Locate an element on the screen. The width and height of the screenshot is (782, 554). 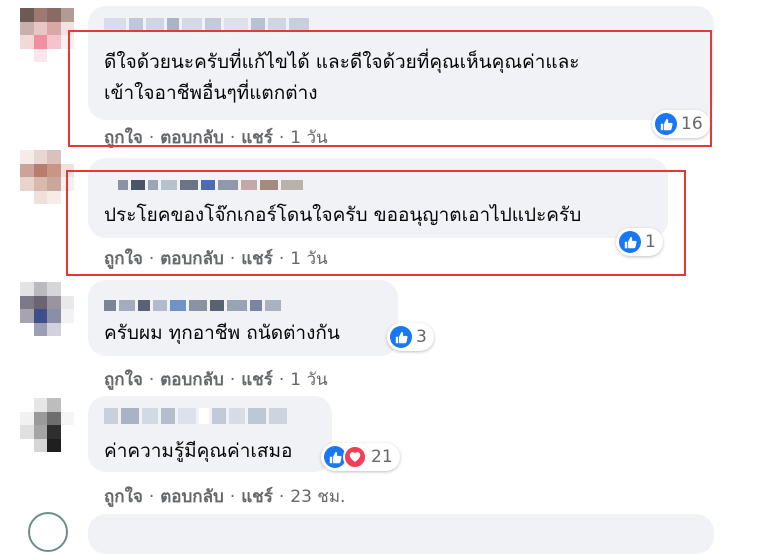
timestamp: 1 วัน is located at coordinates (308, 380).